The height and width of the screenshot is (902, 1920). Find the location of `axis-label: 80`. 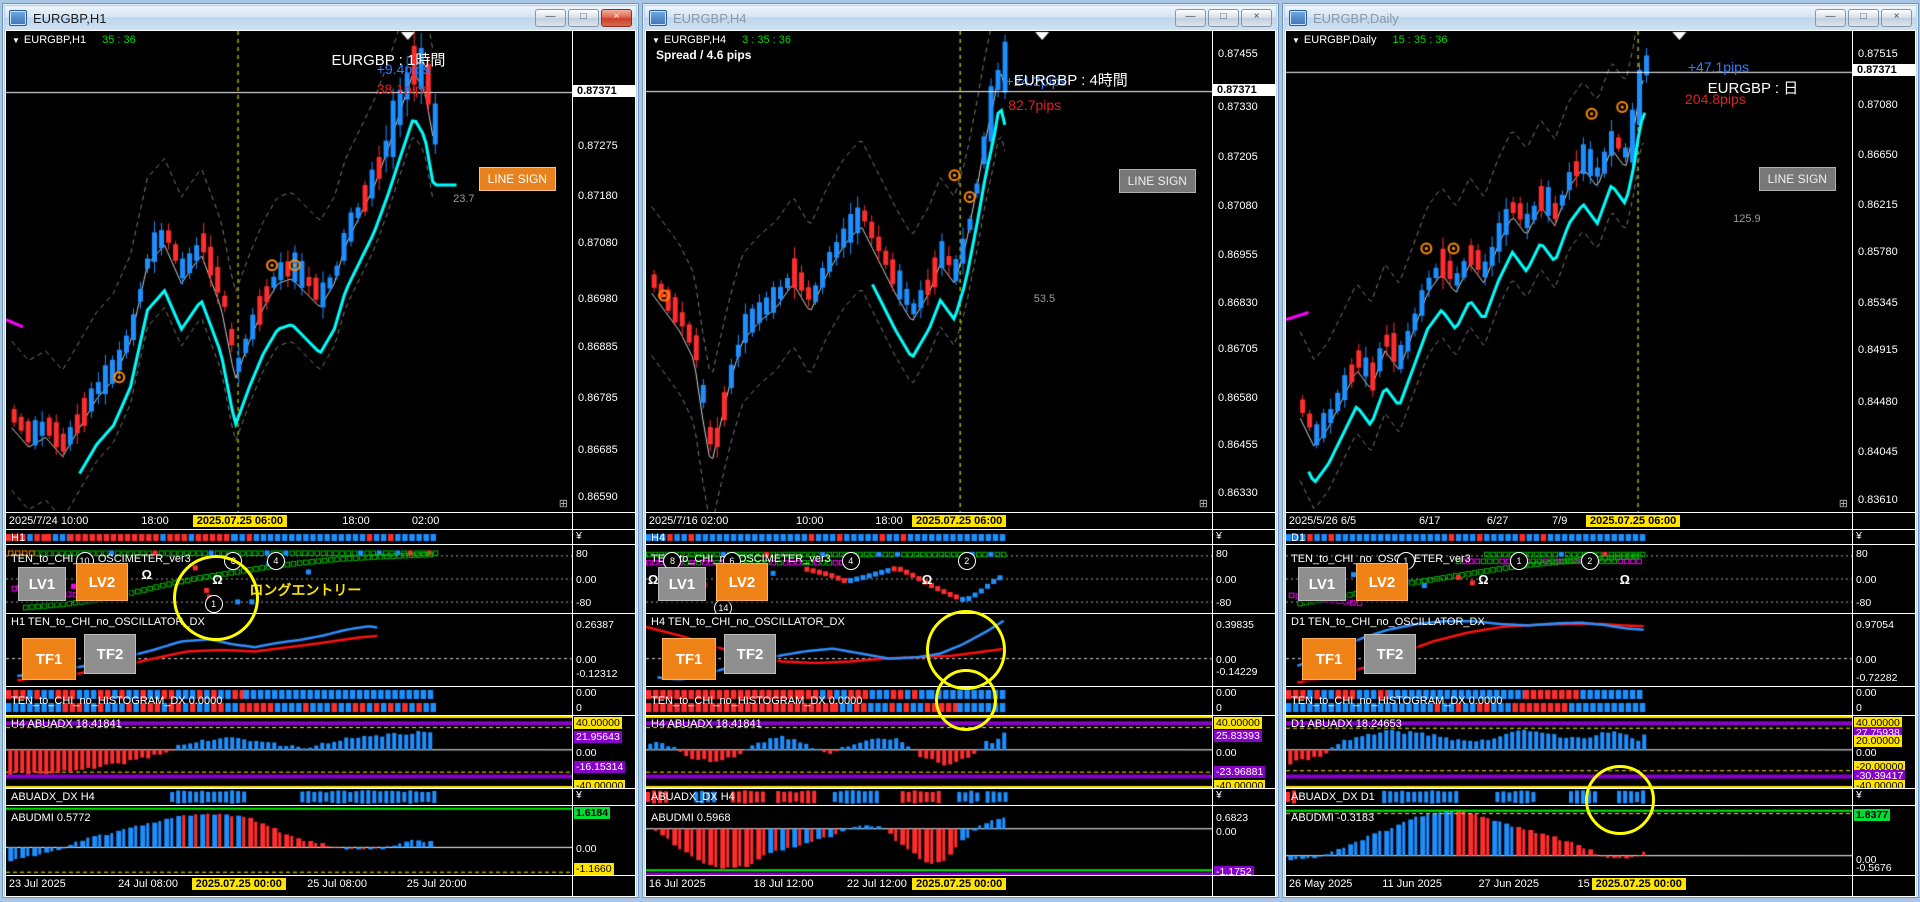

axis-label: 80 is located at coordinates (582, 554).